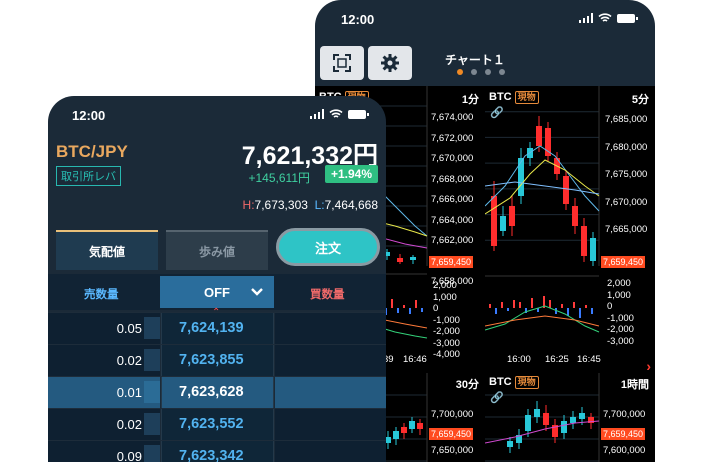 The image size is (702, 462). Describe the element at coordinates (92, 152) in the screenshot. I see `currency-pair: BTC/JPY` at that location.